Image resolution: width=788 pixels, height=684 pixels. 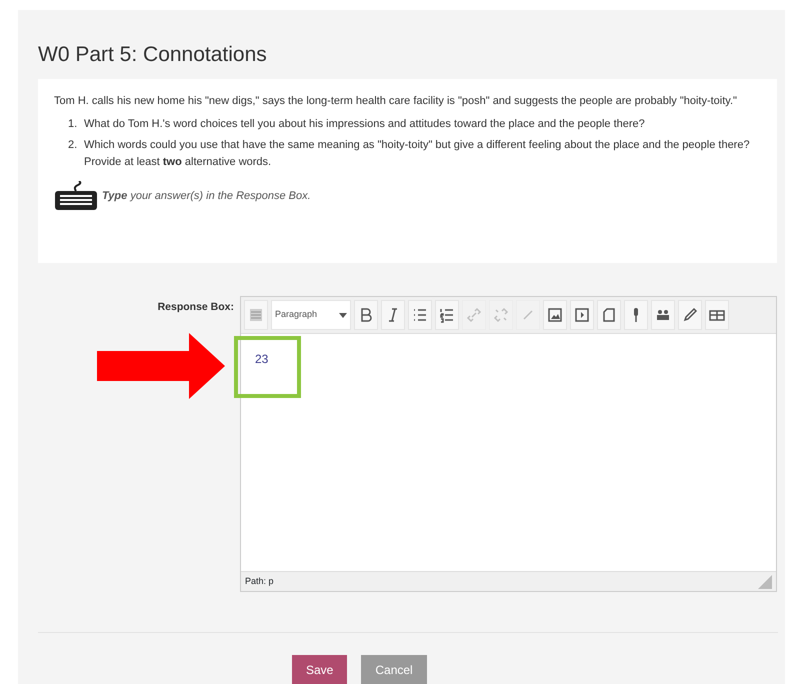 What do you see at coordinates (206, 196) in the screenshot?
I see `instruction-text: Type your answer(s) in the Response Box.` at bounding box center [206, 196].